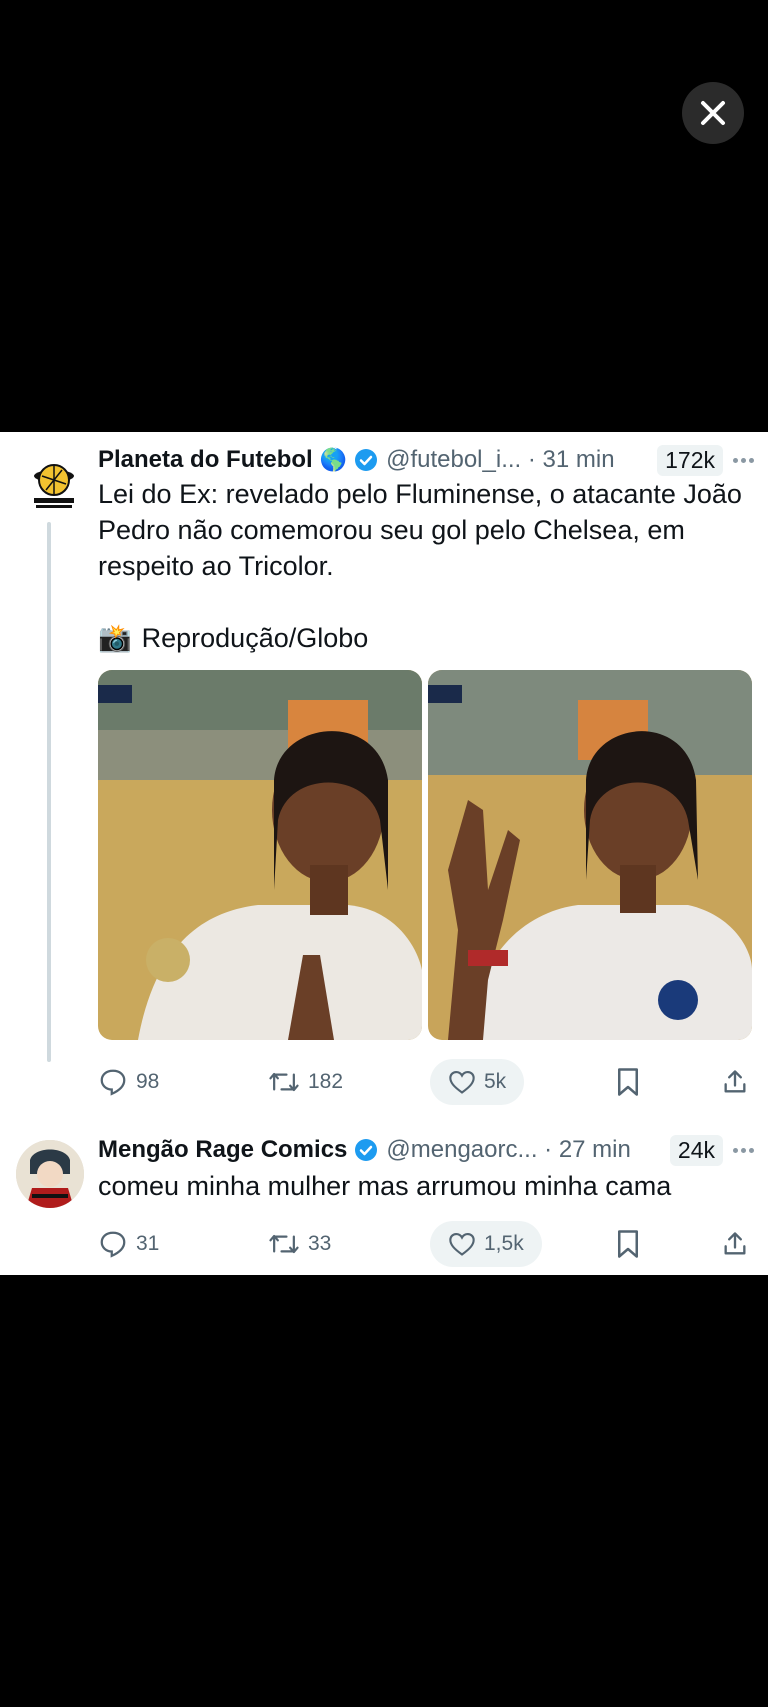 This screenshot has height=1707, width=768. I want to click on reply-count: 98, so click(148, 1081).